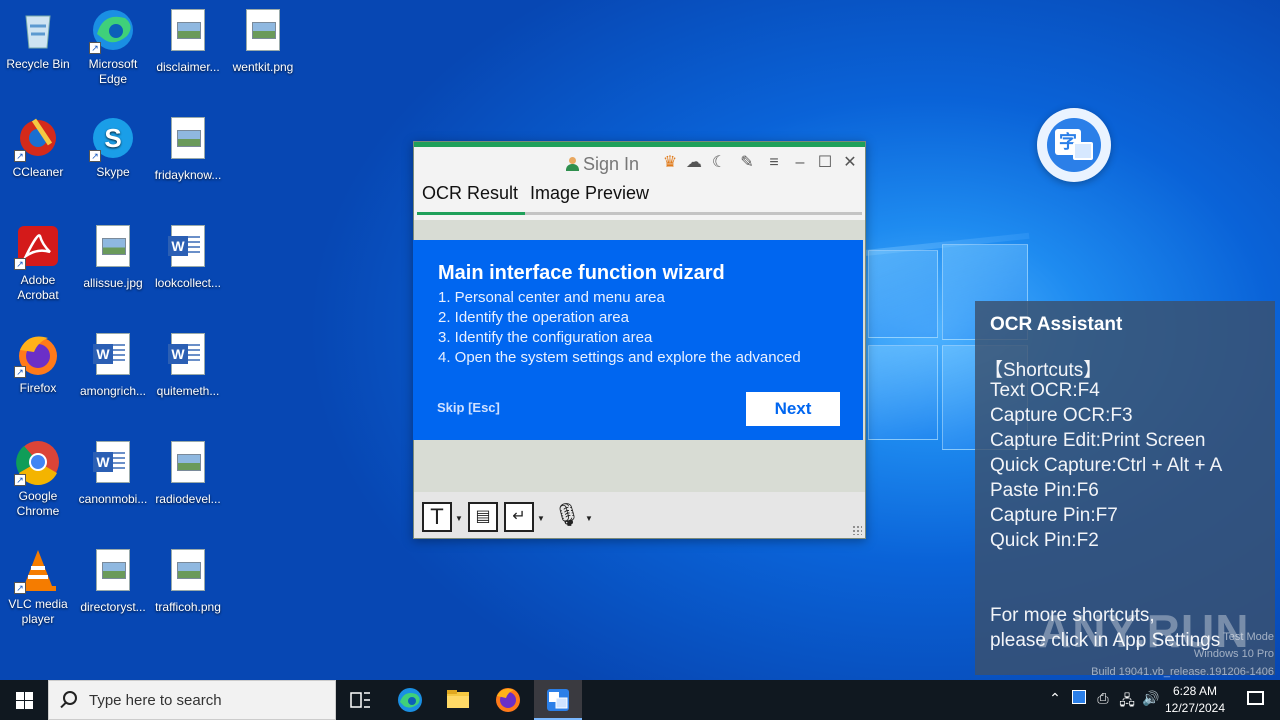 The width and height of the screenshot is (1280, 720). What do you see at coordinates (24, 700) in the screenshot?
I see `start-button` at bounding box center [24, 700].